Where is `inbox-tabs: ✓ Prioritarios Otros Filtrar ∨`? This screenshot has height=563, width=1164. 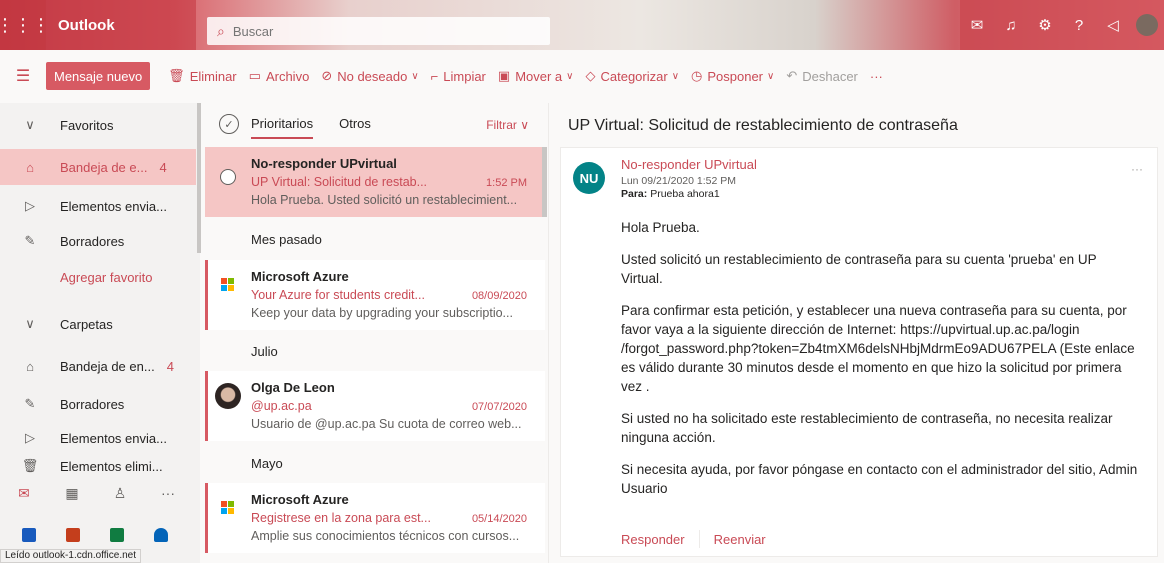 inbox-tabs: ✓ Prioritarios Otros Filtrar ∨ is located at coordinates (377, 124).